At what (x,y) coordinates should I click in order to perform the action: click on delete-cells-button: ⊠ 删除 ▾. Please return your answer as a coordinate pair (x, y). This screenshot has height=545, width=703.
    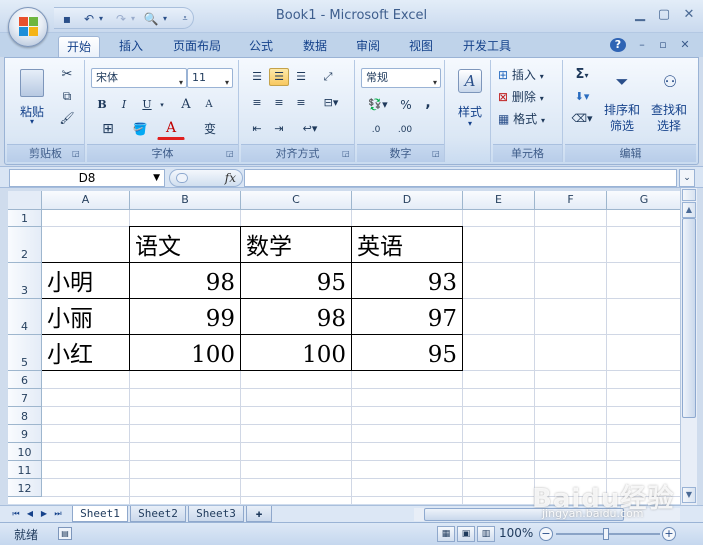
    Looking at the image, I should click on (528, 97).